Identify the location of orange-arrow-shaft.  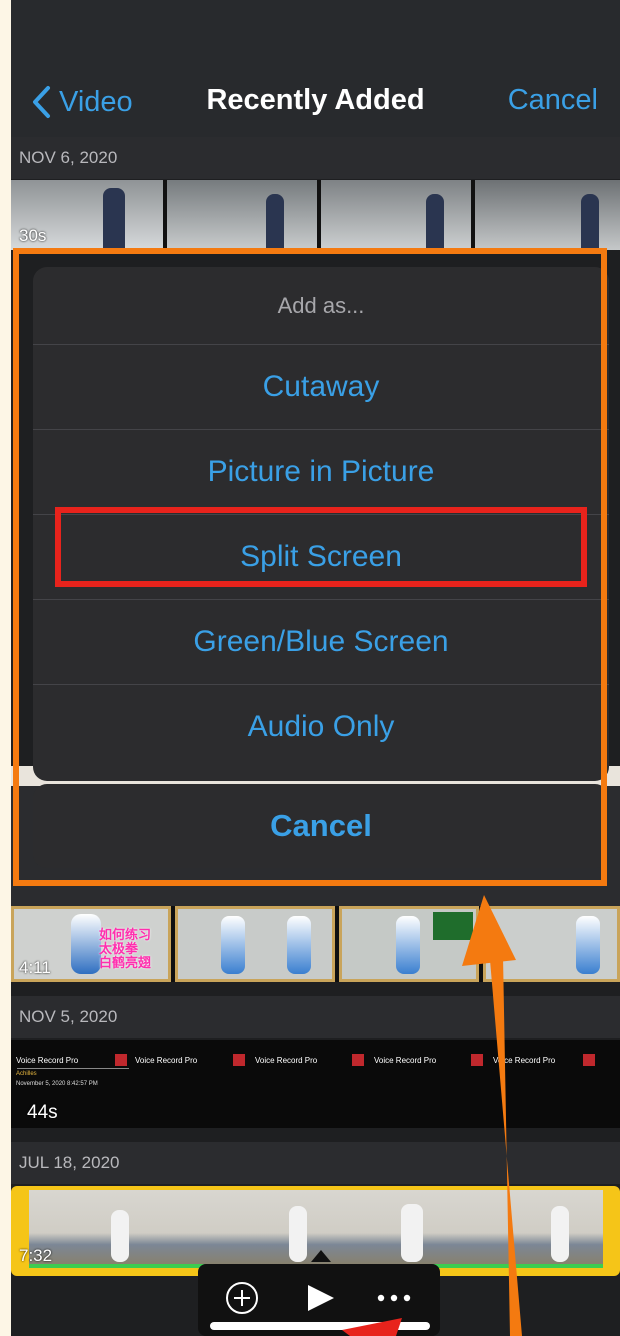
(506, 1146).